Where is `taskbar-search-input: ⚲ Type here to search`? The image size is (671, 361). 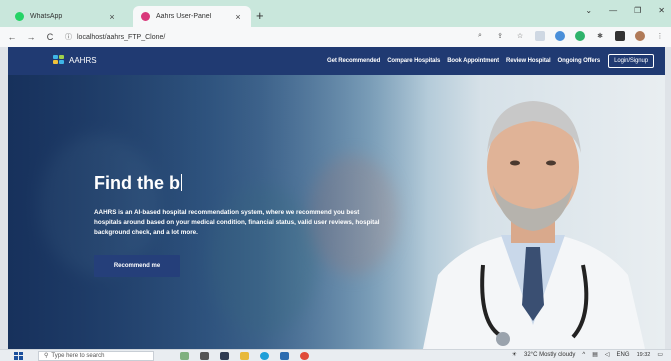
taskbar-search-input: ⚲ Type here to search is located at coordinates (96, 355).